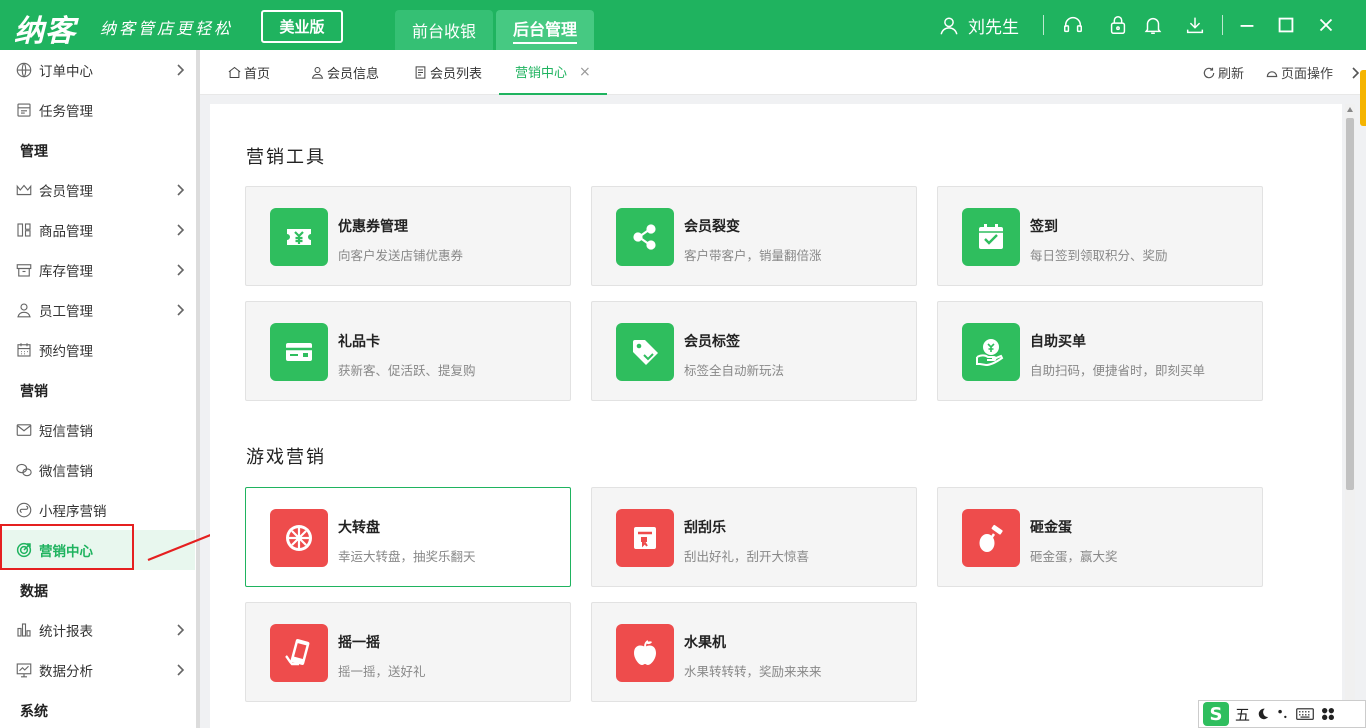 This screenshot has width=1366, height=728. I want to click on sidebar-item-tasks: 任务管理, so click(97, 110).